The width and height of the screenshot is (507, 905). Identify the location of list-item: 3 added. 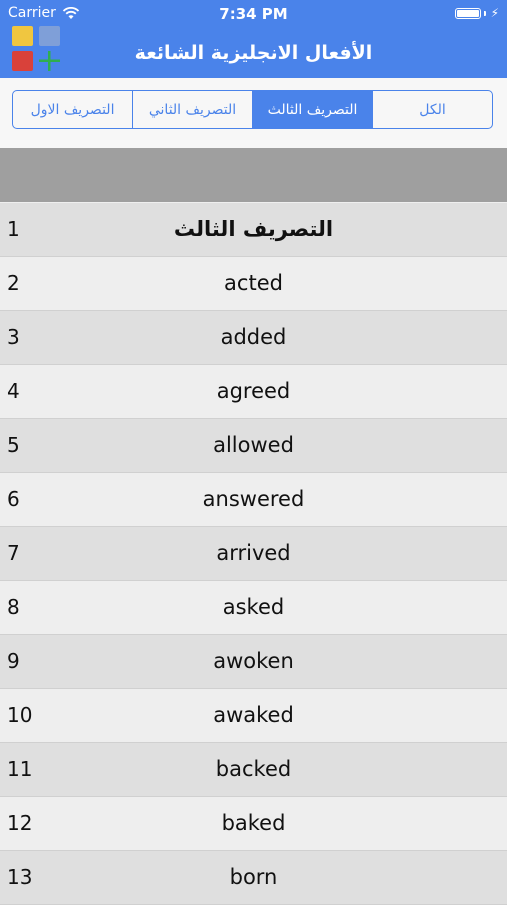
(253, 338).